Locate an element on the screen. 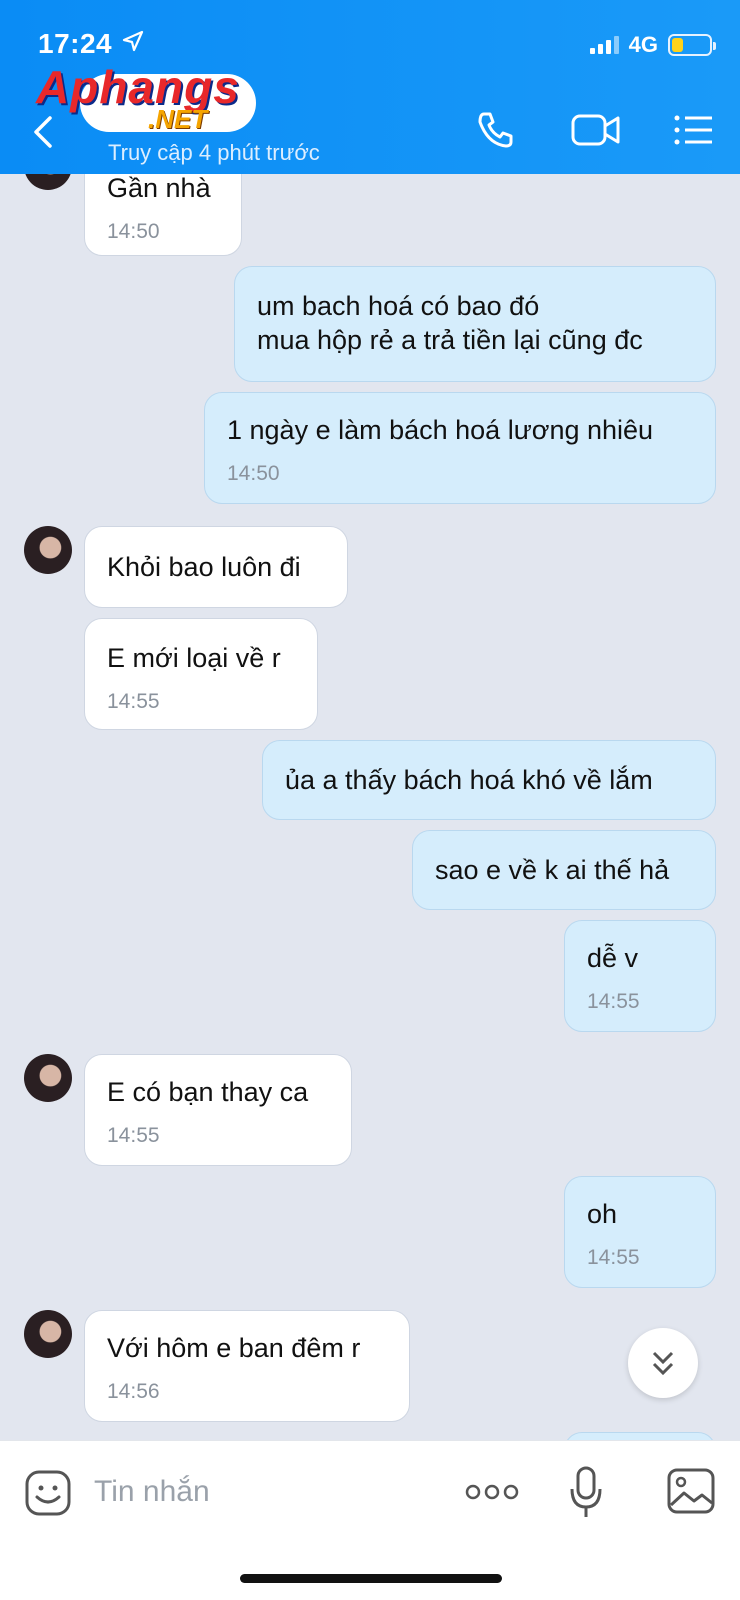 This screenshot has width=740, height=1600. double-chevron-down-icon is located at coordinates (663, 1363).